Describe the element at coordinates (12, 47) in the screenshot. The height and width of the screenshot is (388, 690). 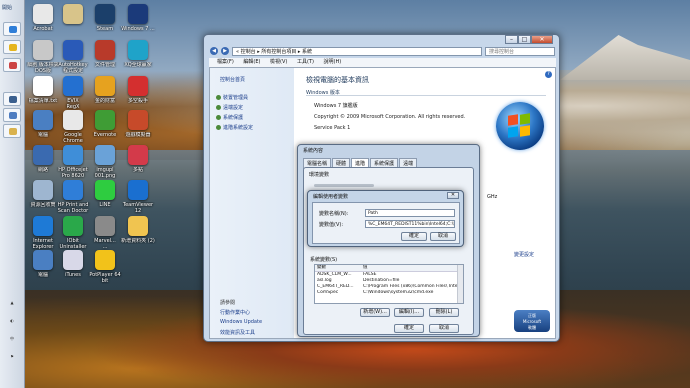
I see `taskbar-chrome-button` at that location.